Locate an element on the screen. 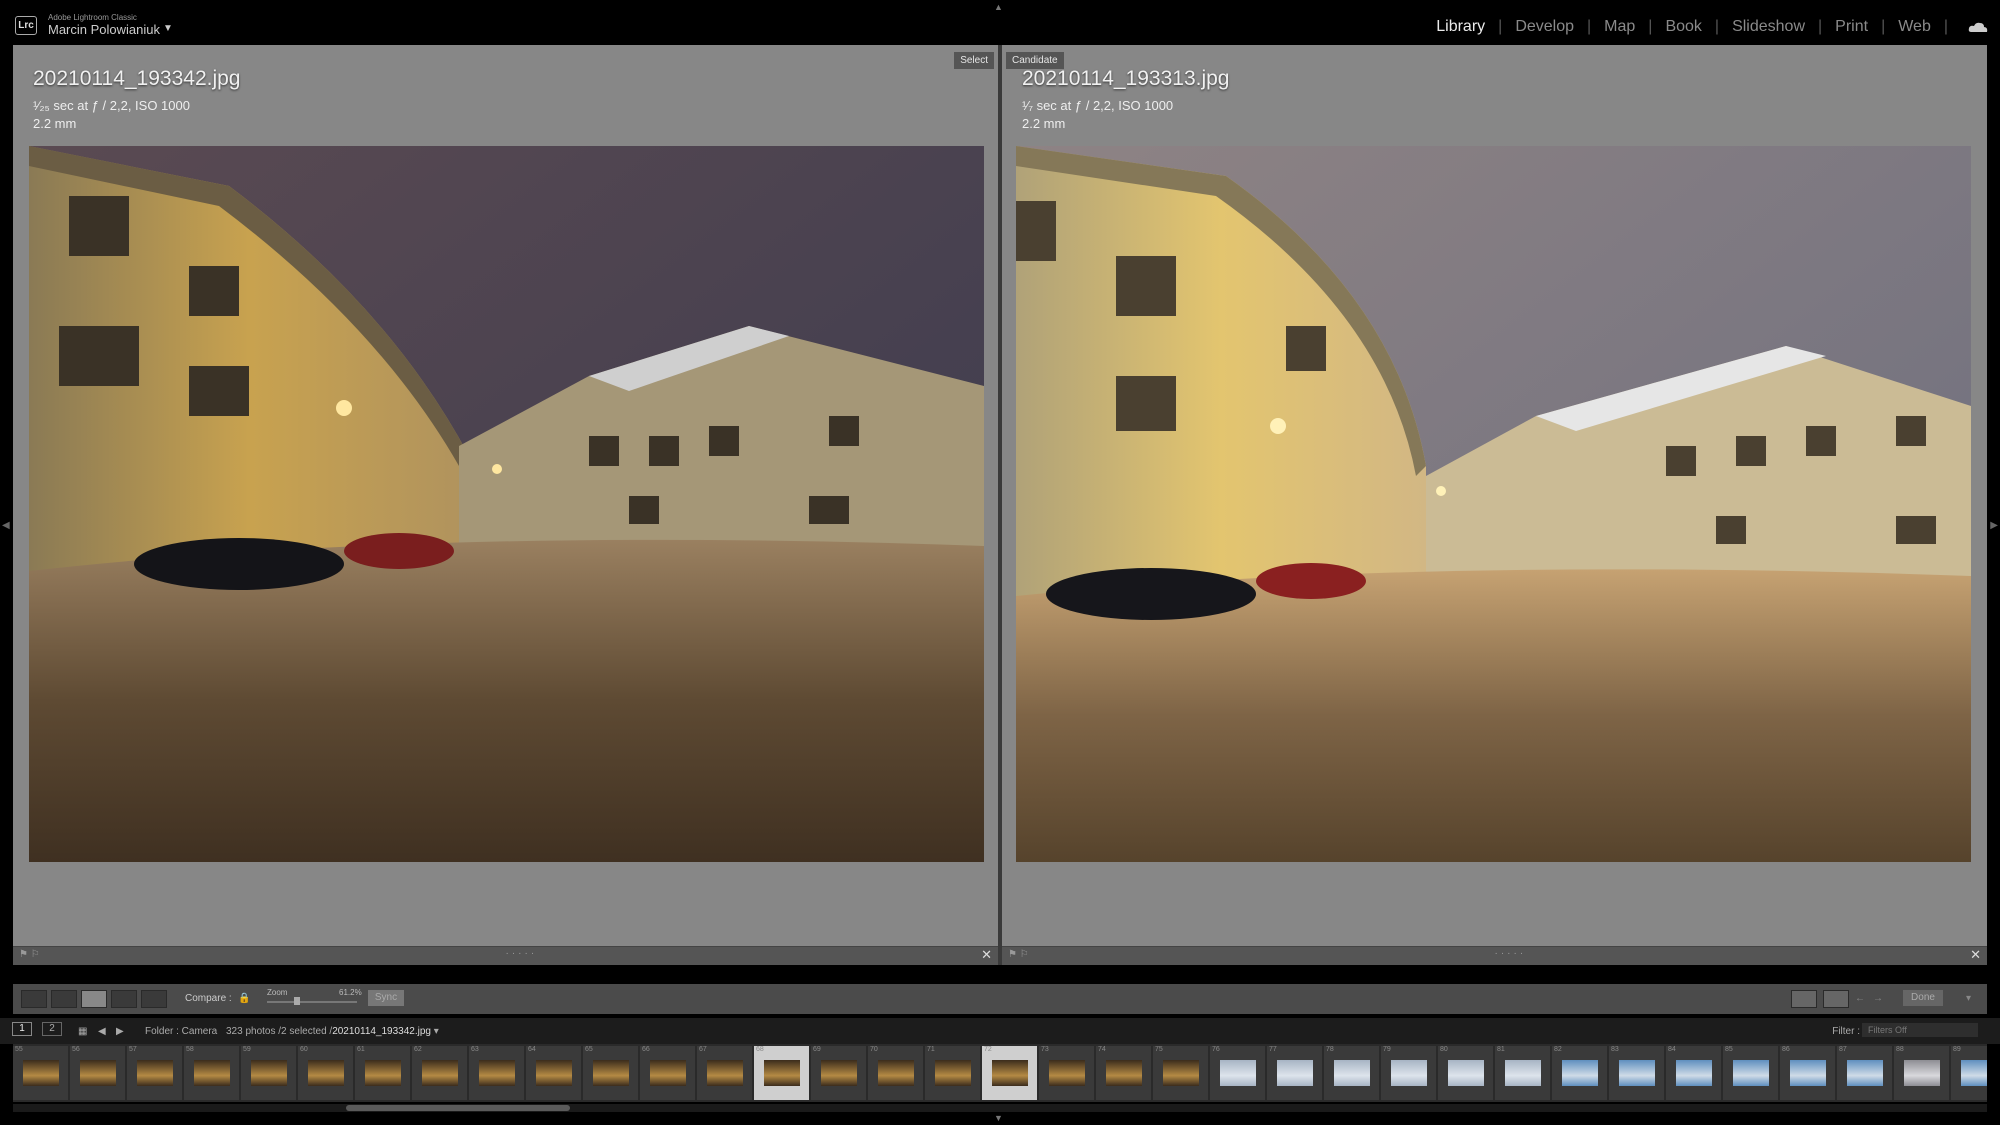 The height and width of the screenshot is (1125, 2000). folder-source: Folder : Camera is located at coordinates (181, 1031).